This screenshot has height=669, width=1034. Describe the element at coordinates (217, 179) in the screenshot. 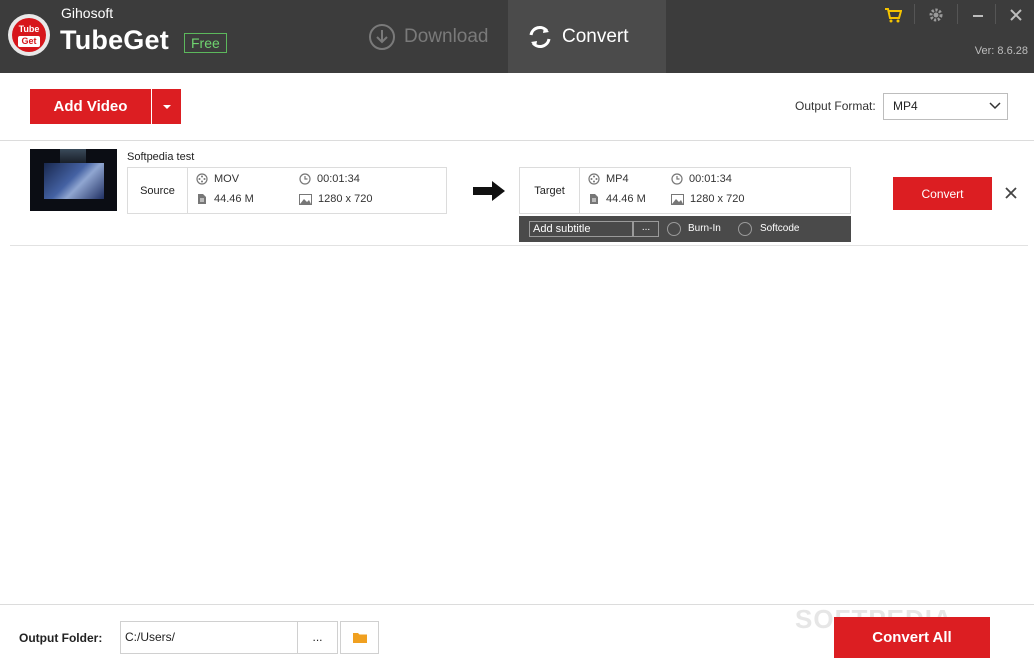

I see `source-format: MOV` at that location.